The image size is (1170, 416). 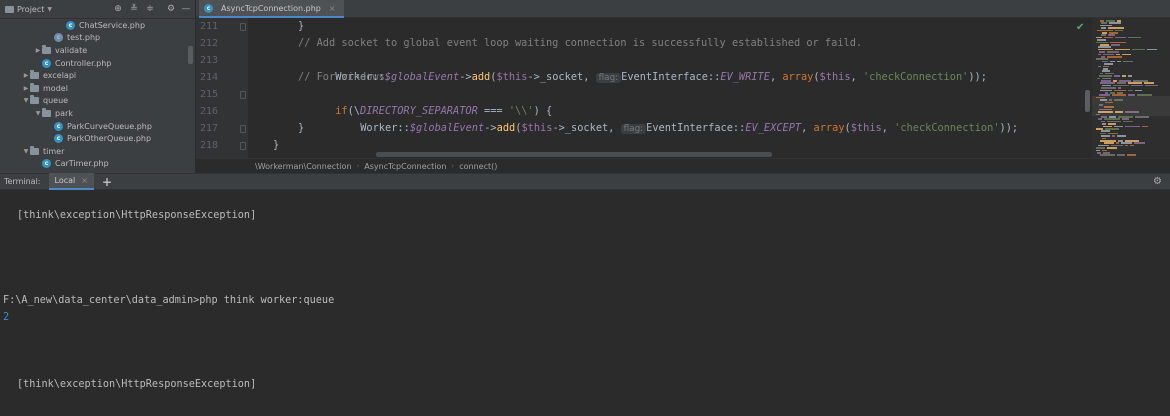 What do you see at coordinates (118, 9) in the screenshot?
I see `locate-file-icon: ⊕` at bounding box center [118, 9].